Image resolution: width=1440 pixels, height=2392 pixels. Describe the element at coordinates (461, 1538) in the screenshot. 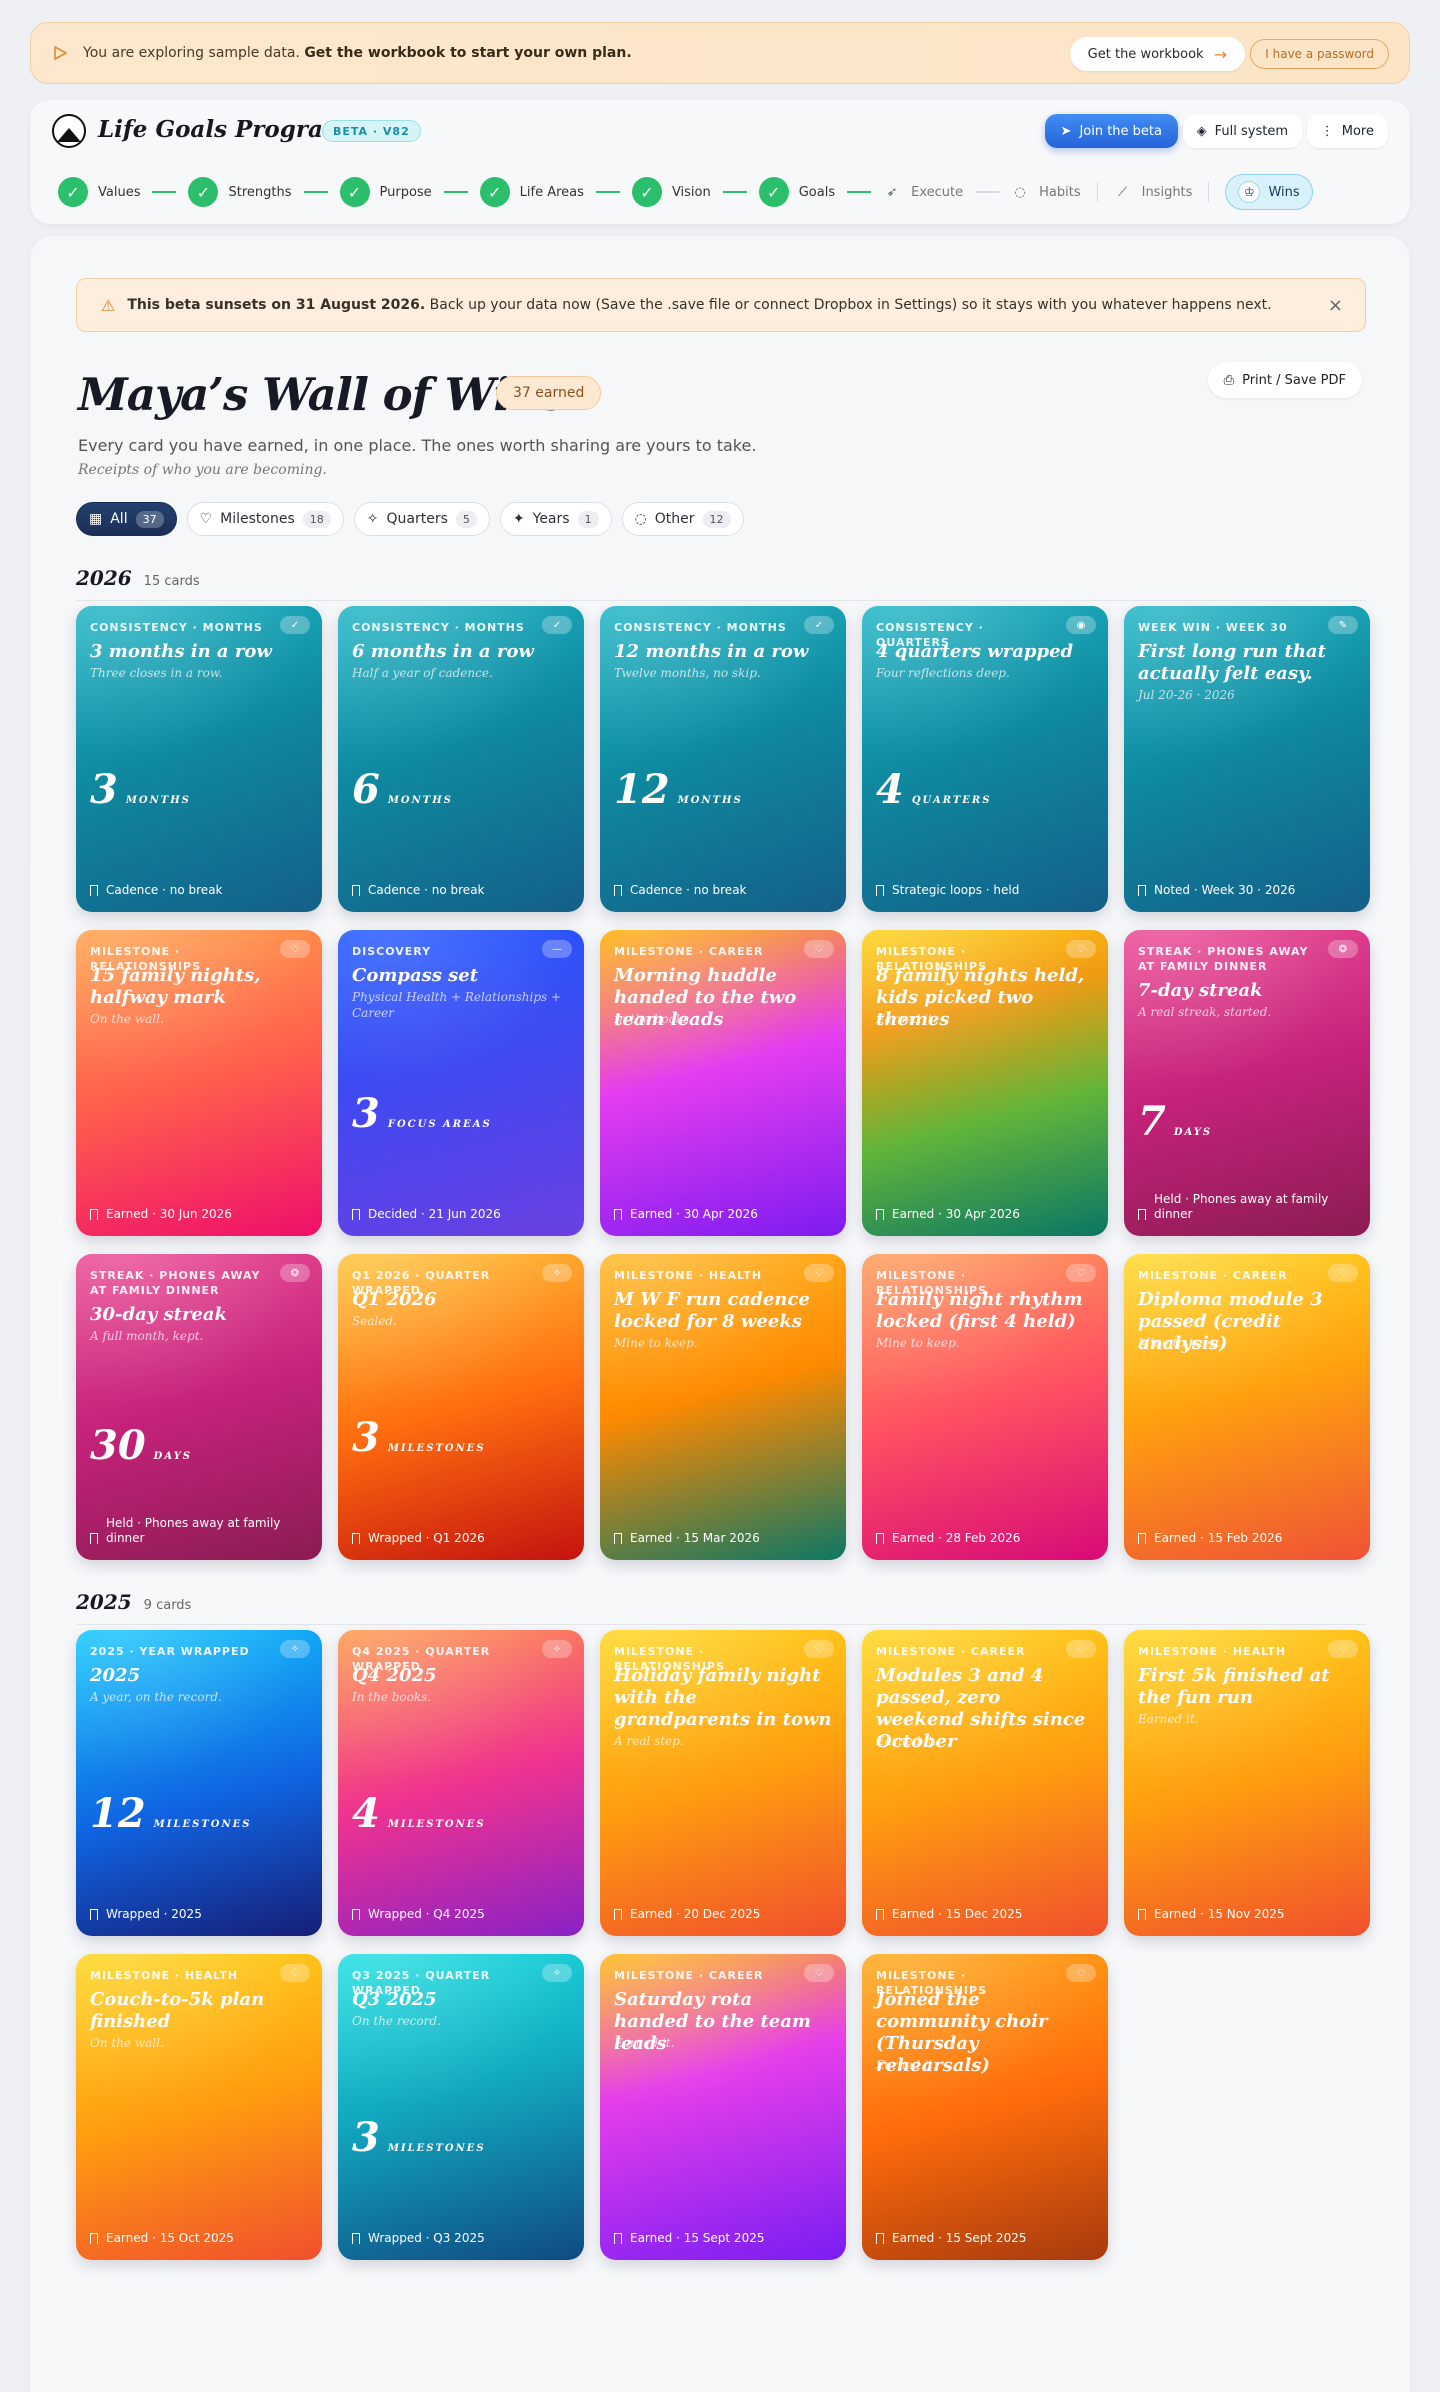

I see `card-footer: Wrapped · Q1 2026` at that location.